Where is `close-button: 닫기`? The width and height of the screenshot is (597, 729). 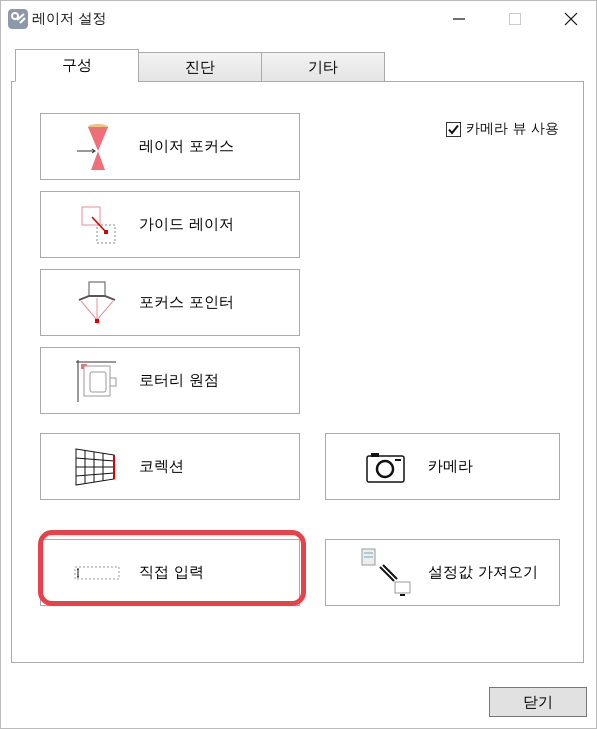 close-button: 닫기 is located at coordinates (538, 702).